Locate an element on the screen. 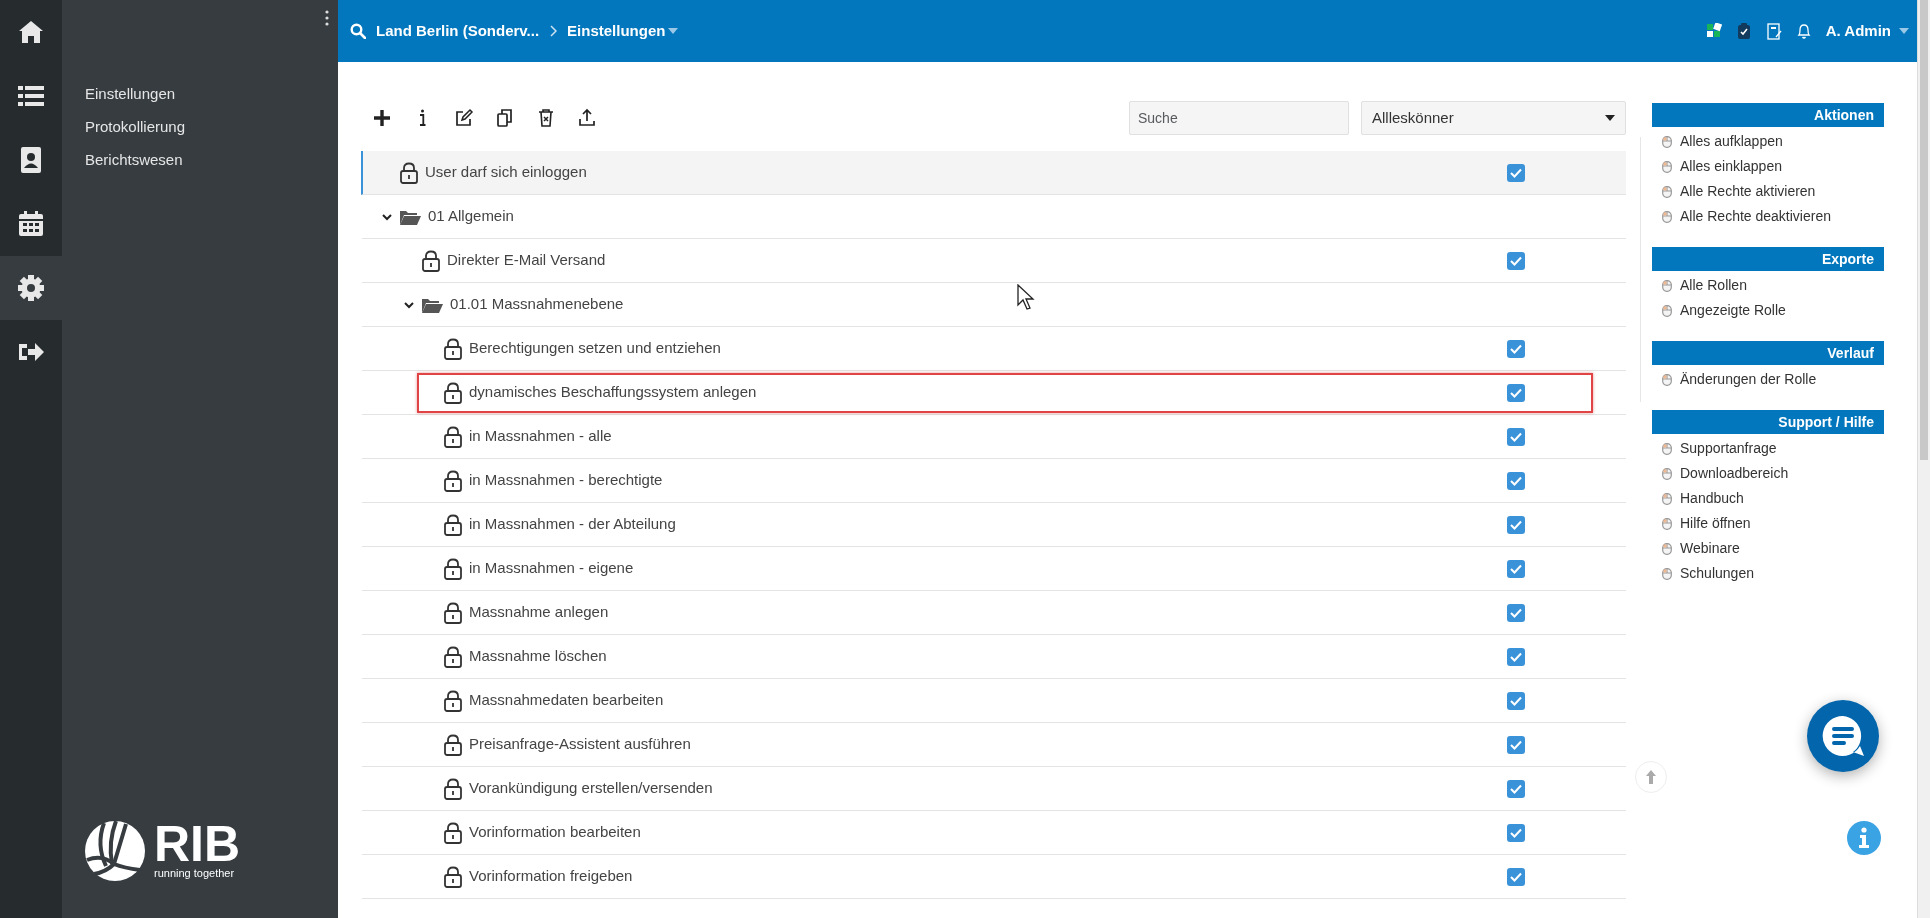 Image resolution: width=1930 pixels, height=918 pixels. chat-bubble-icon is located at coordinates (1843, 736).